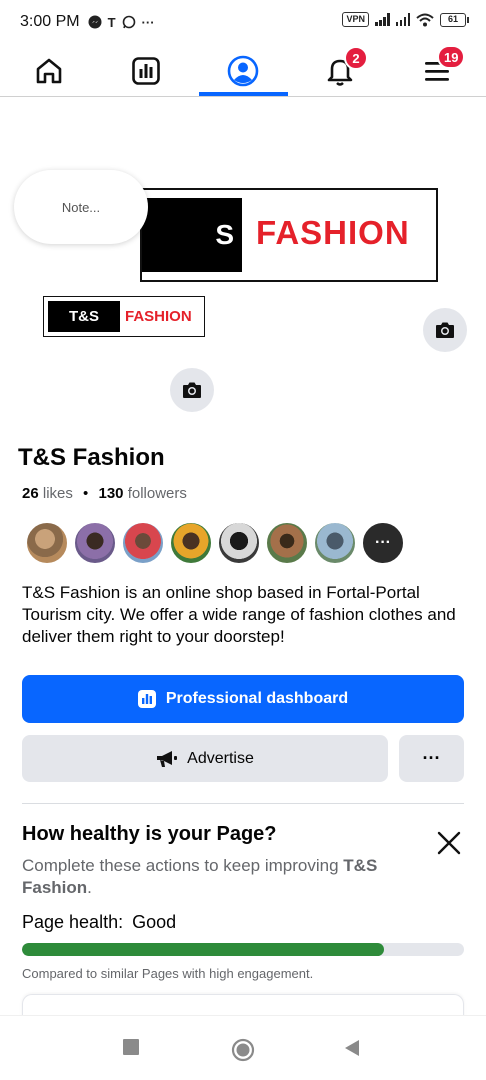 The image size is (486, 1080). I want to click on system-navigation-bar, so click(243, 1047).